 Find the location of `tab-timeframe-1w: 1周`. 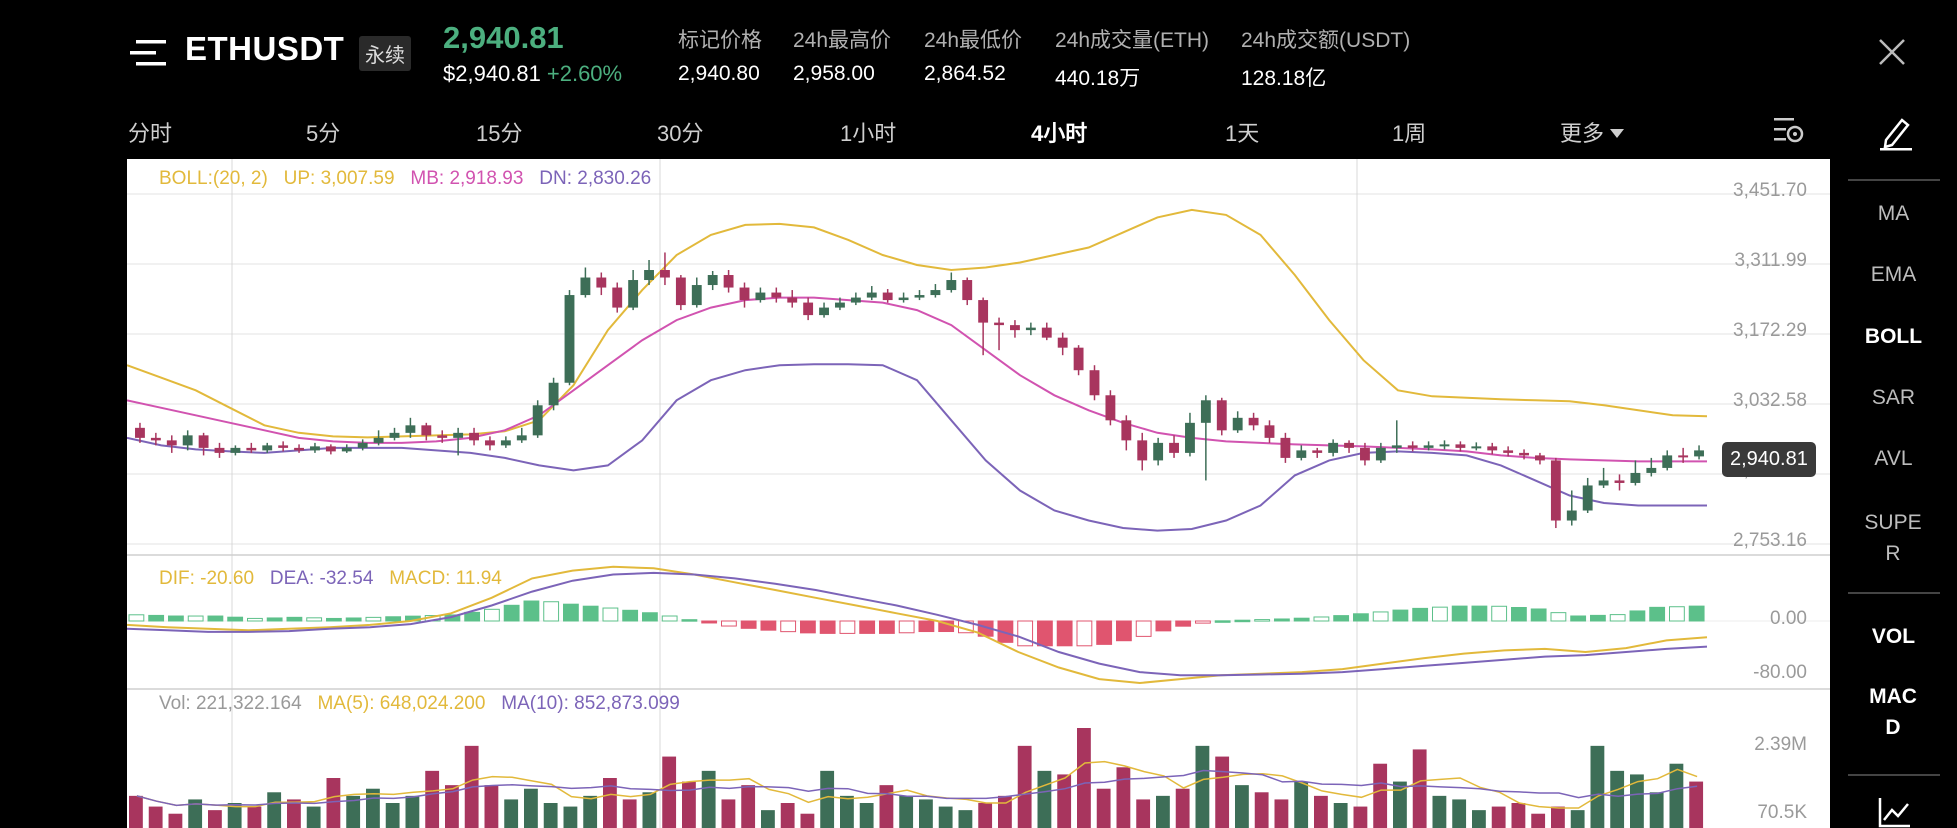

tab-timeframe-1w: 1周 is located at coordinates (1409, 132).